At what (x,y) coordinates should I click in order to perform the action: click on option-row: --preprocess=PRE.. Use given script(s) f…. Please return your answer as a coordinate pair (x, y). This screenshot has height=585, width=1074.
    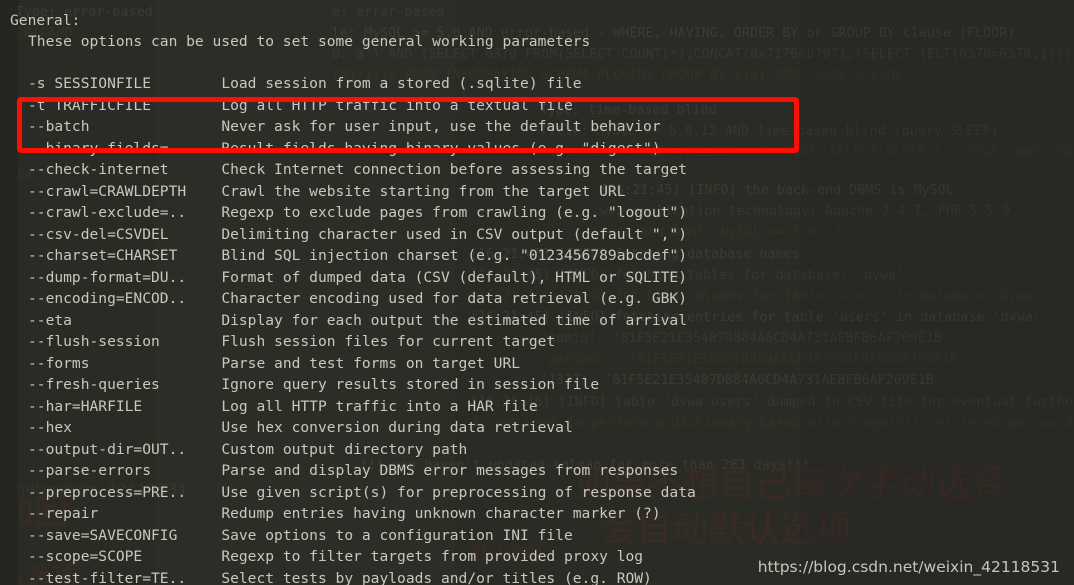
    Looking at the image, I should click on (362, 493).